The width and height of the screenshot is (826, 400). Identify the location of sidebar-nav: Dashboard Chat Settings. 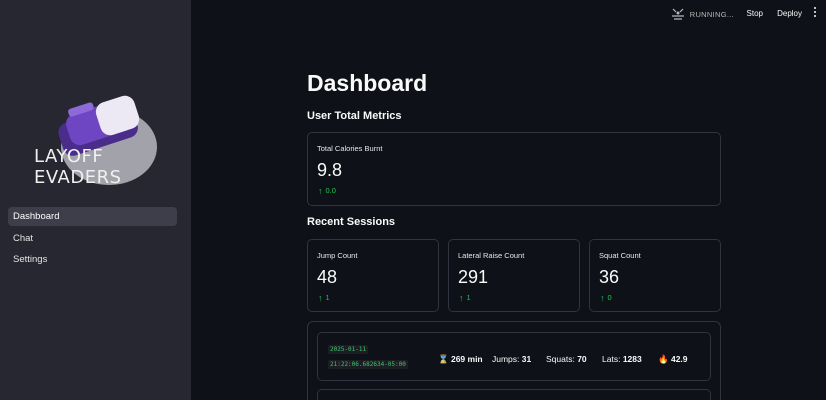
(92, 239).